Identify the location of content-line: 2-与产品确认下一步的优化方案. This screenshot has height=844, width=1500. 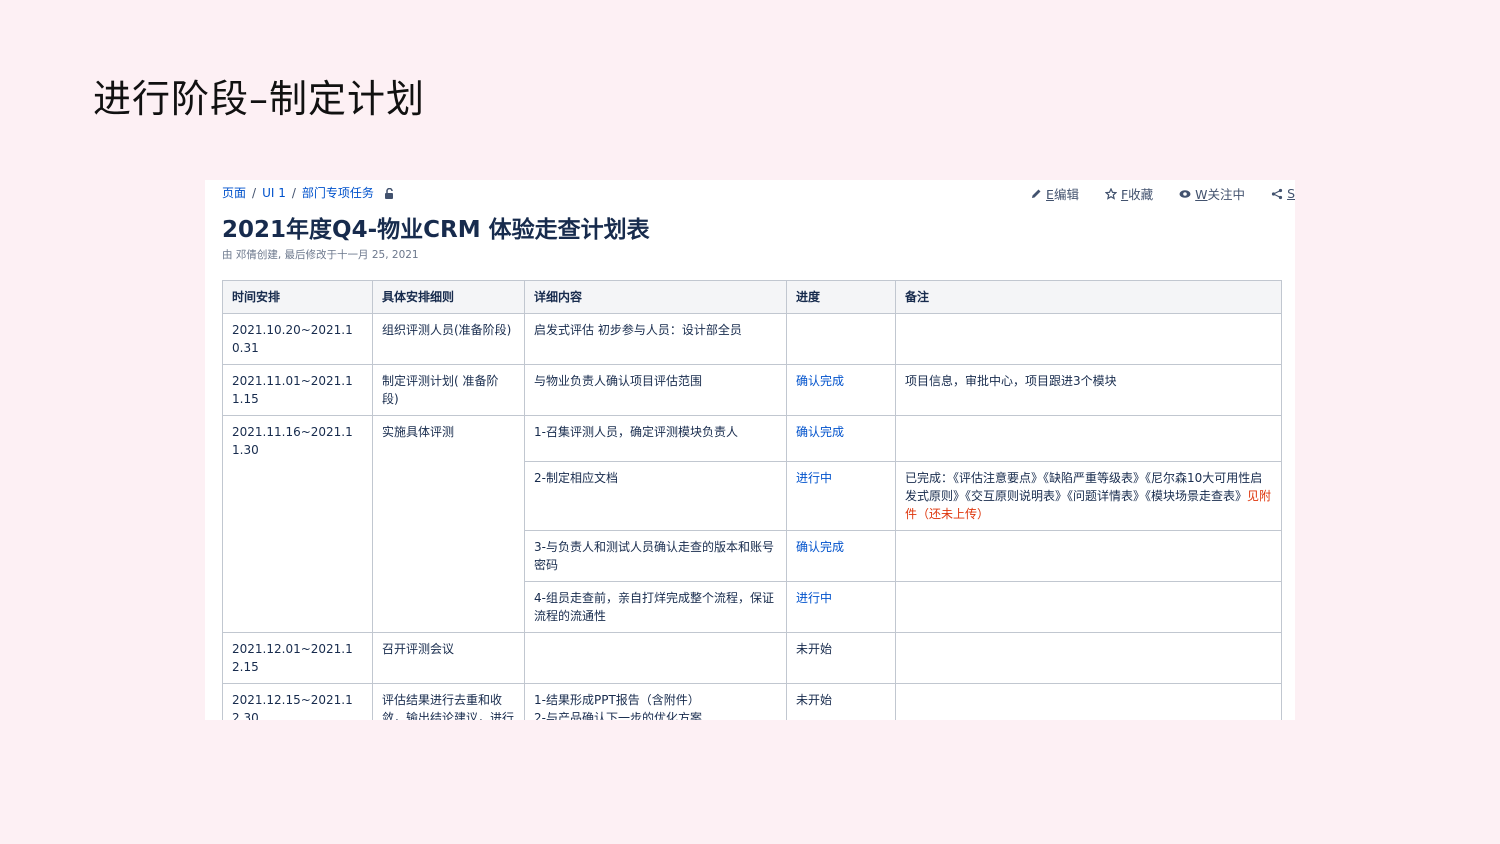
(618, 715).